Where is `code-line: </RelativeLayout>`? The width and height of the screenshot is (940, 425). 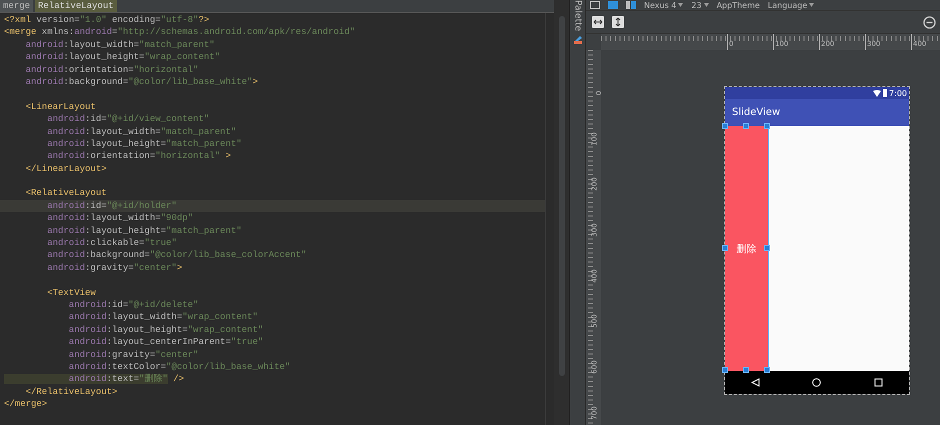 code-line: </RelativeLayout> is located at coordinates (71, 392).